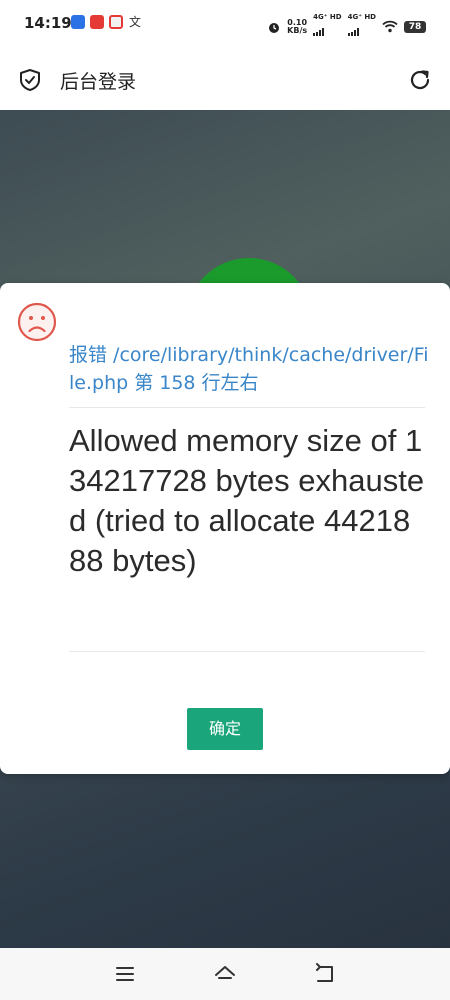 The height and width of the screenshot is (1000, 450). Describe the element at coordinates (297, 26) in the screenshot. I see `network-speed: 0.10 KB/s` at that location.